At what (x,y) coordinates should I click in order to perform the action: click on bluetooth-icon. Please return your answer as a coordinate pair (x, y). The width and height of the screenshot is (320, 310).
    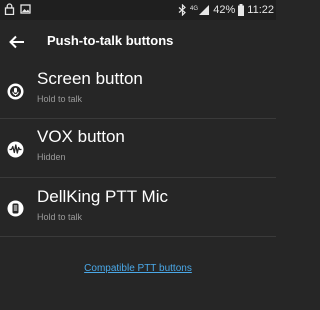
    Looking at the image, I should click on (182, 10).